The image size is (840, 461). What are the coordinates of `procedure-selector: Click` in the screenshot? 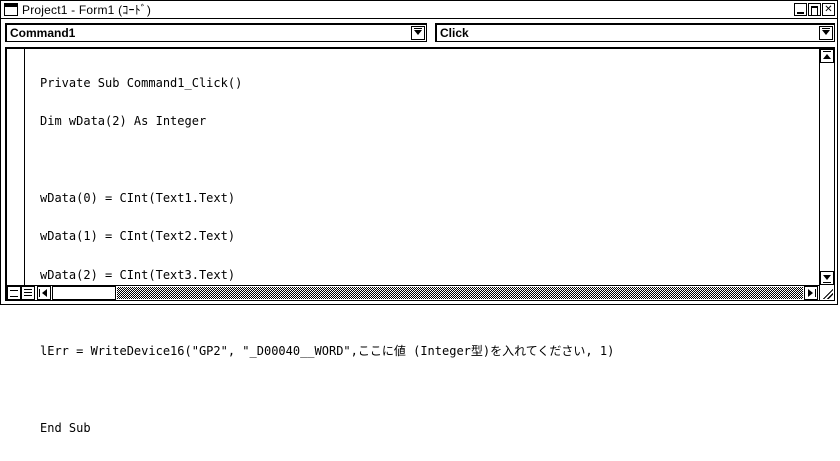 It's located at (635, 32).